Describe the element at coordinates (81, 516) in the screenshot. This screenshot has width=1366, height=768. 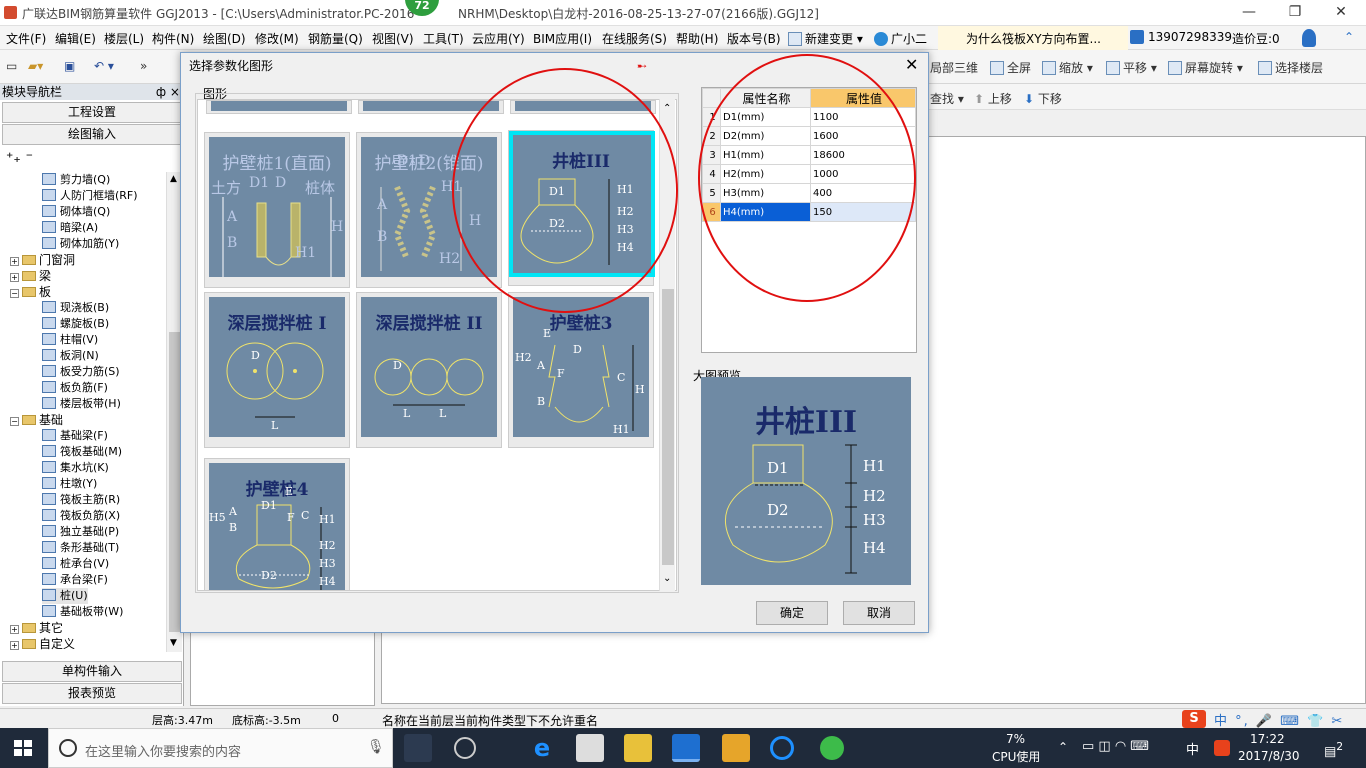
I see `tree-item: 筏板负筋(X)` at that location.